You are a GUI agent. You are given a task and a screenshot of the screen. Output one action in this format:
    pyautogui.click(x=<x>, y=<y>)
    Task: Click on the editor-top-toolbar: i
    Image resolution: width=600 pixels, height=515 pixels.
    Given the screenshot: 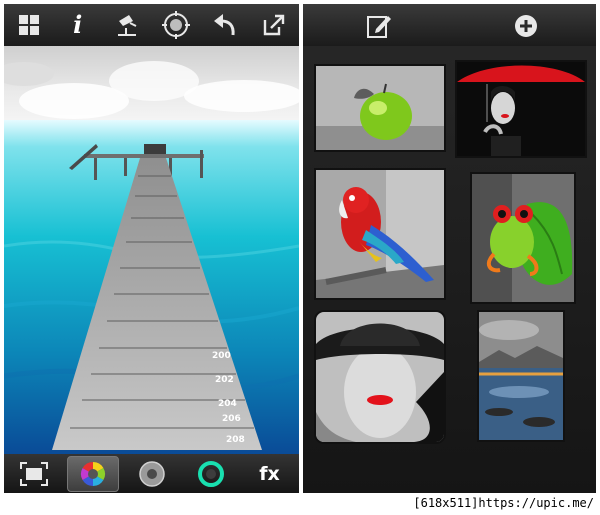 What is the action you would take?
    pyautogui.click(x=151, y=25)
    